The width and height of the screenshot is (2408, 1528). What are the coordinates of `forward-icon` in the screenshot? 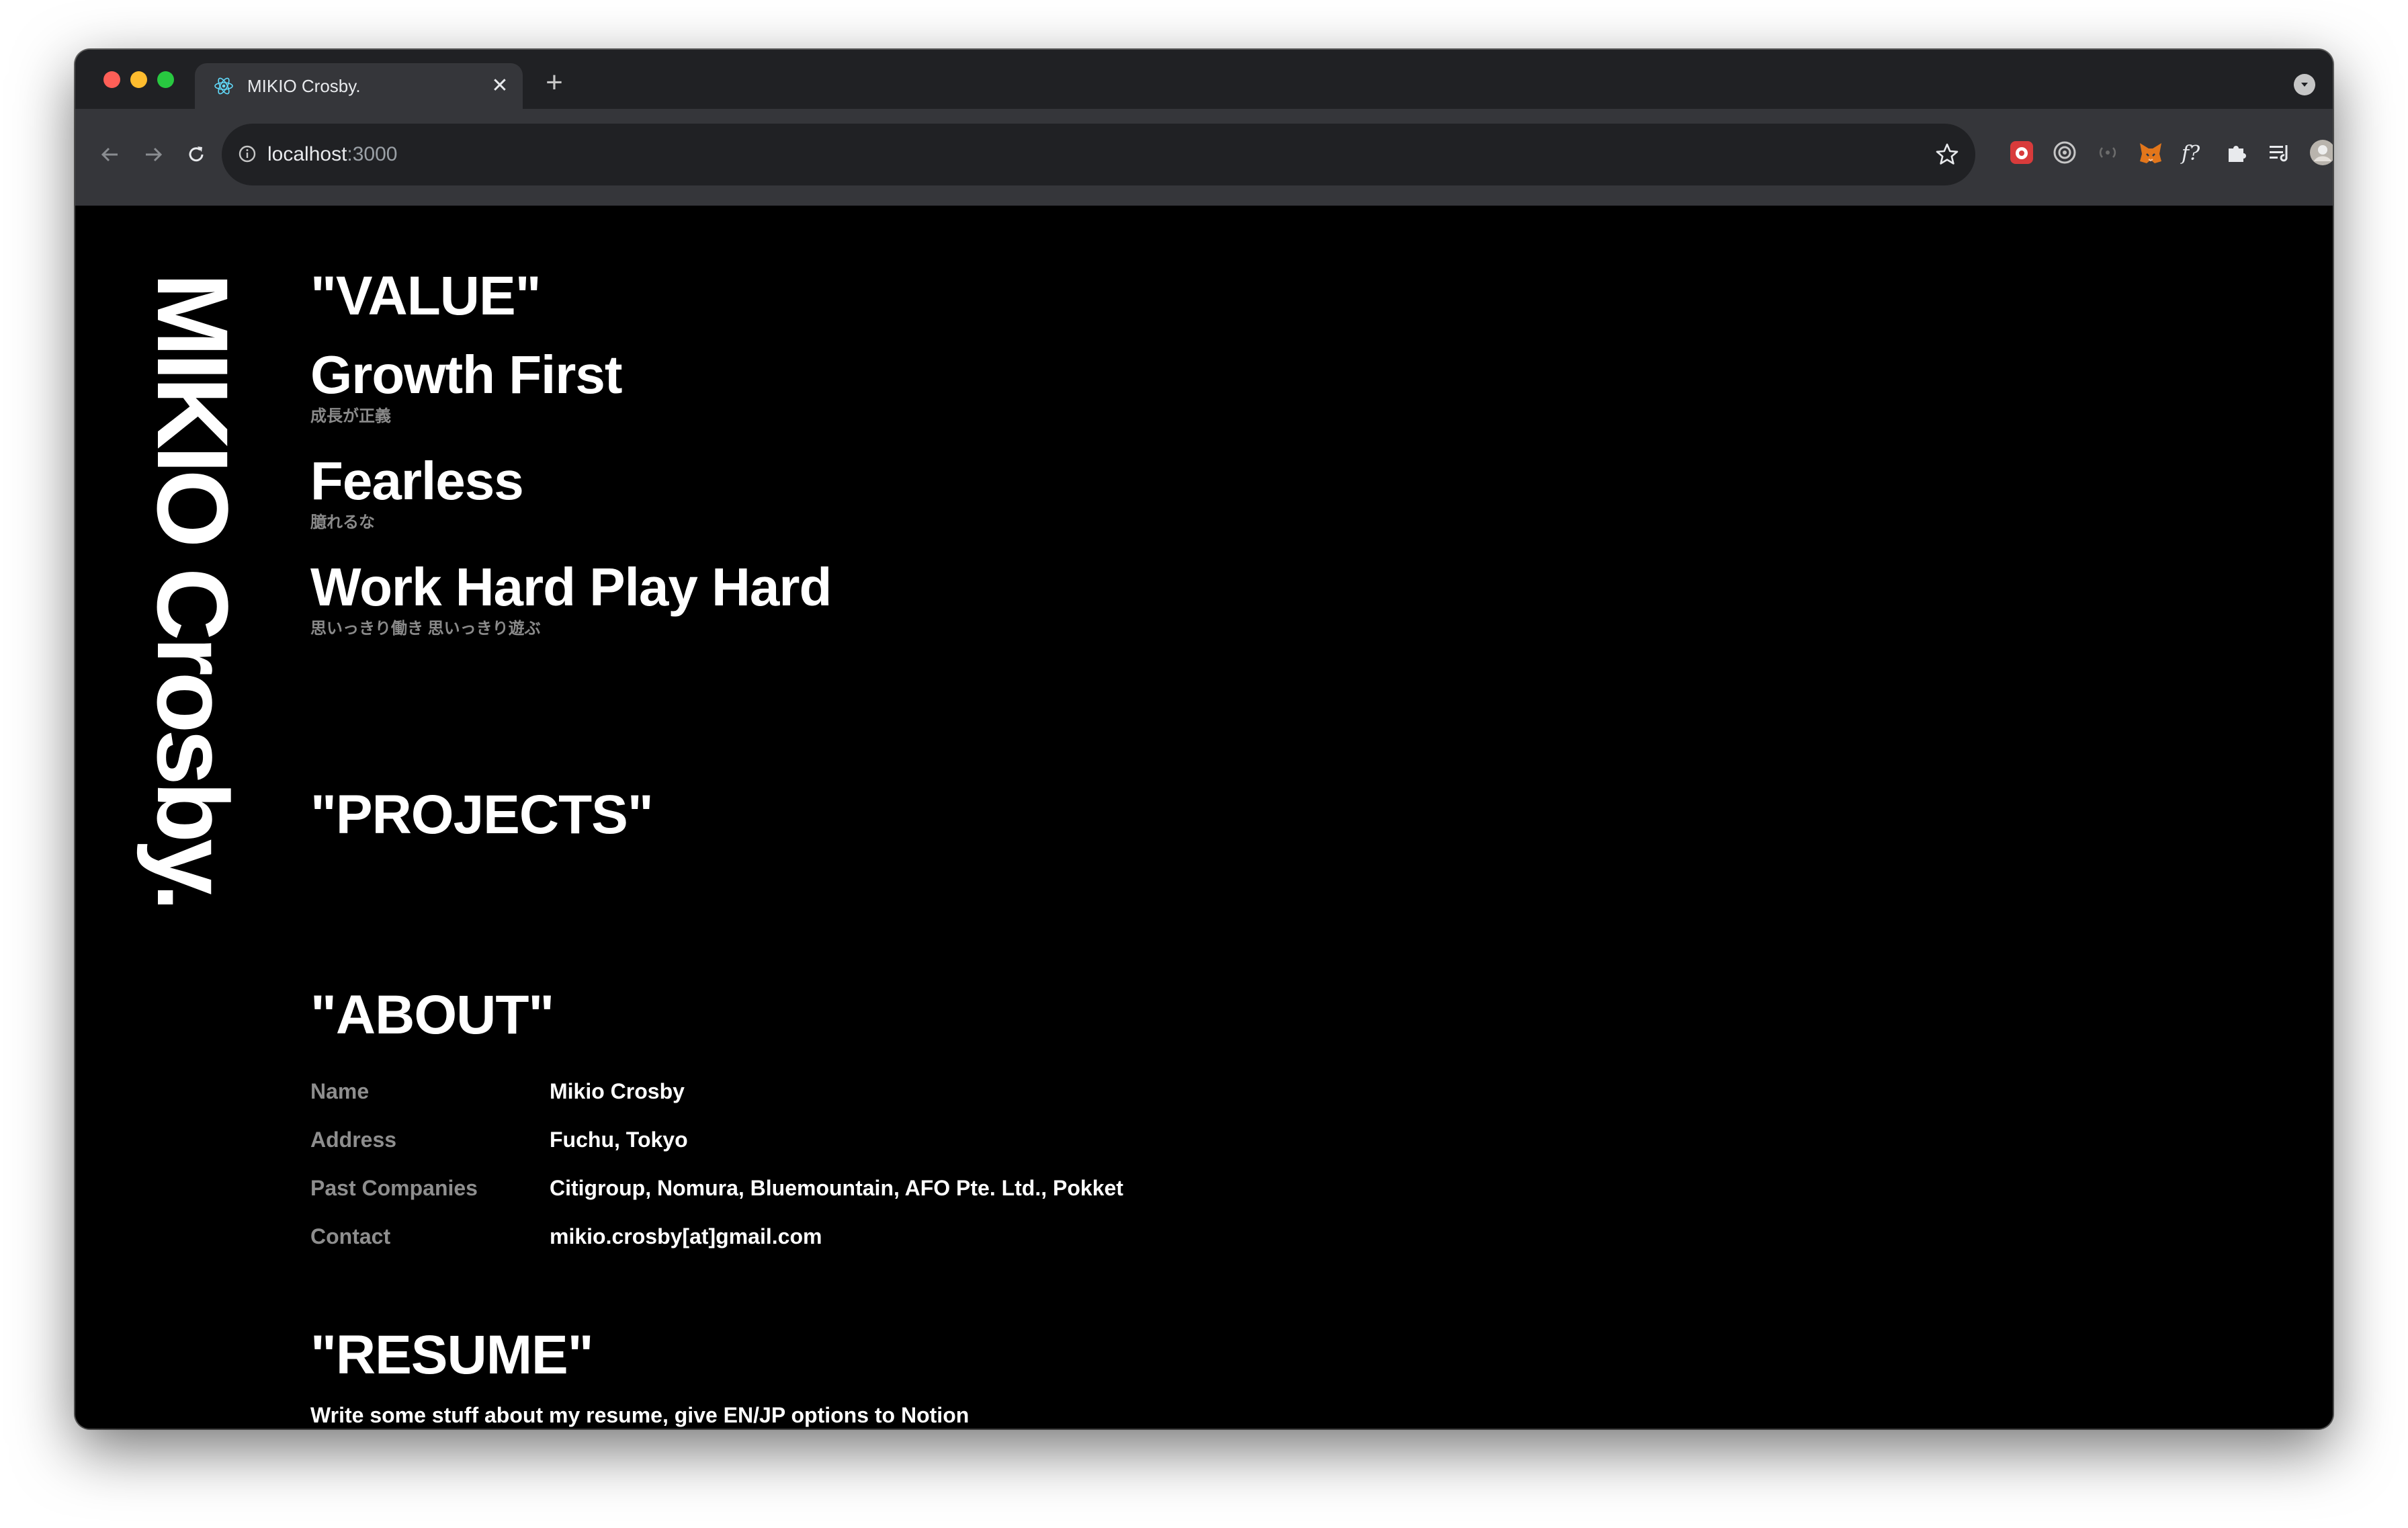 It's located at (153, 154).